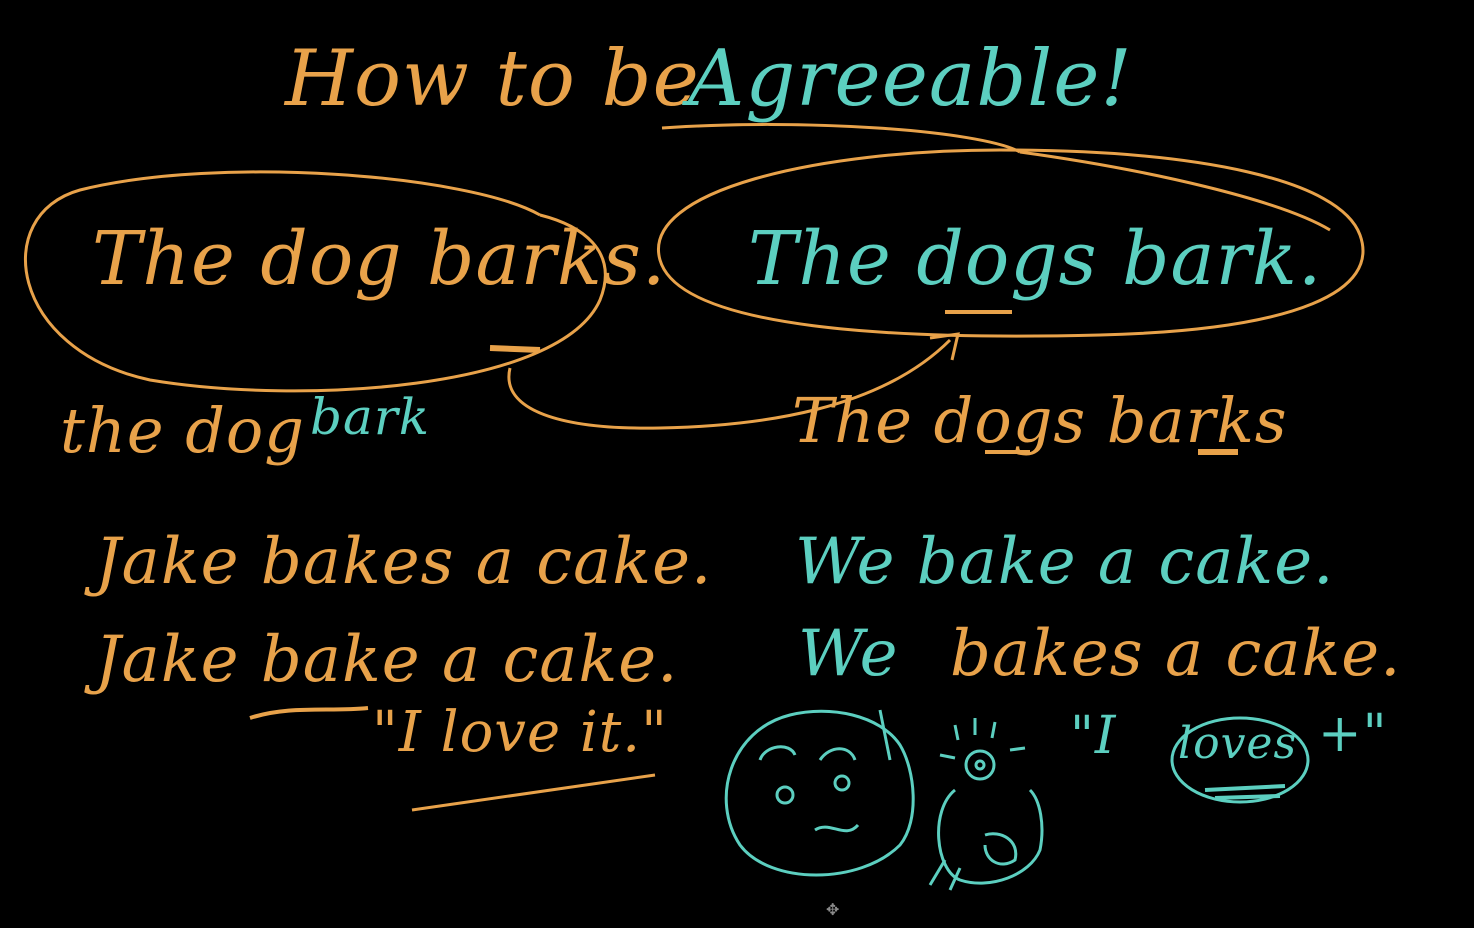 This screenshot has width=1474, height=928. What do you see at coordinates (379, 259) in the screenshot?
I see `sentence-dog-barks: The dog barks.` at bounding box center [379, 259].